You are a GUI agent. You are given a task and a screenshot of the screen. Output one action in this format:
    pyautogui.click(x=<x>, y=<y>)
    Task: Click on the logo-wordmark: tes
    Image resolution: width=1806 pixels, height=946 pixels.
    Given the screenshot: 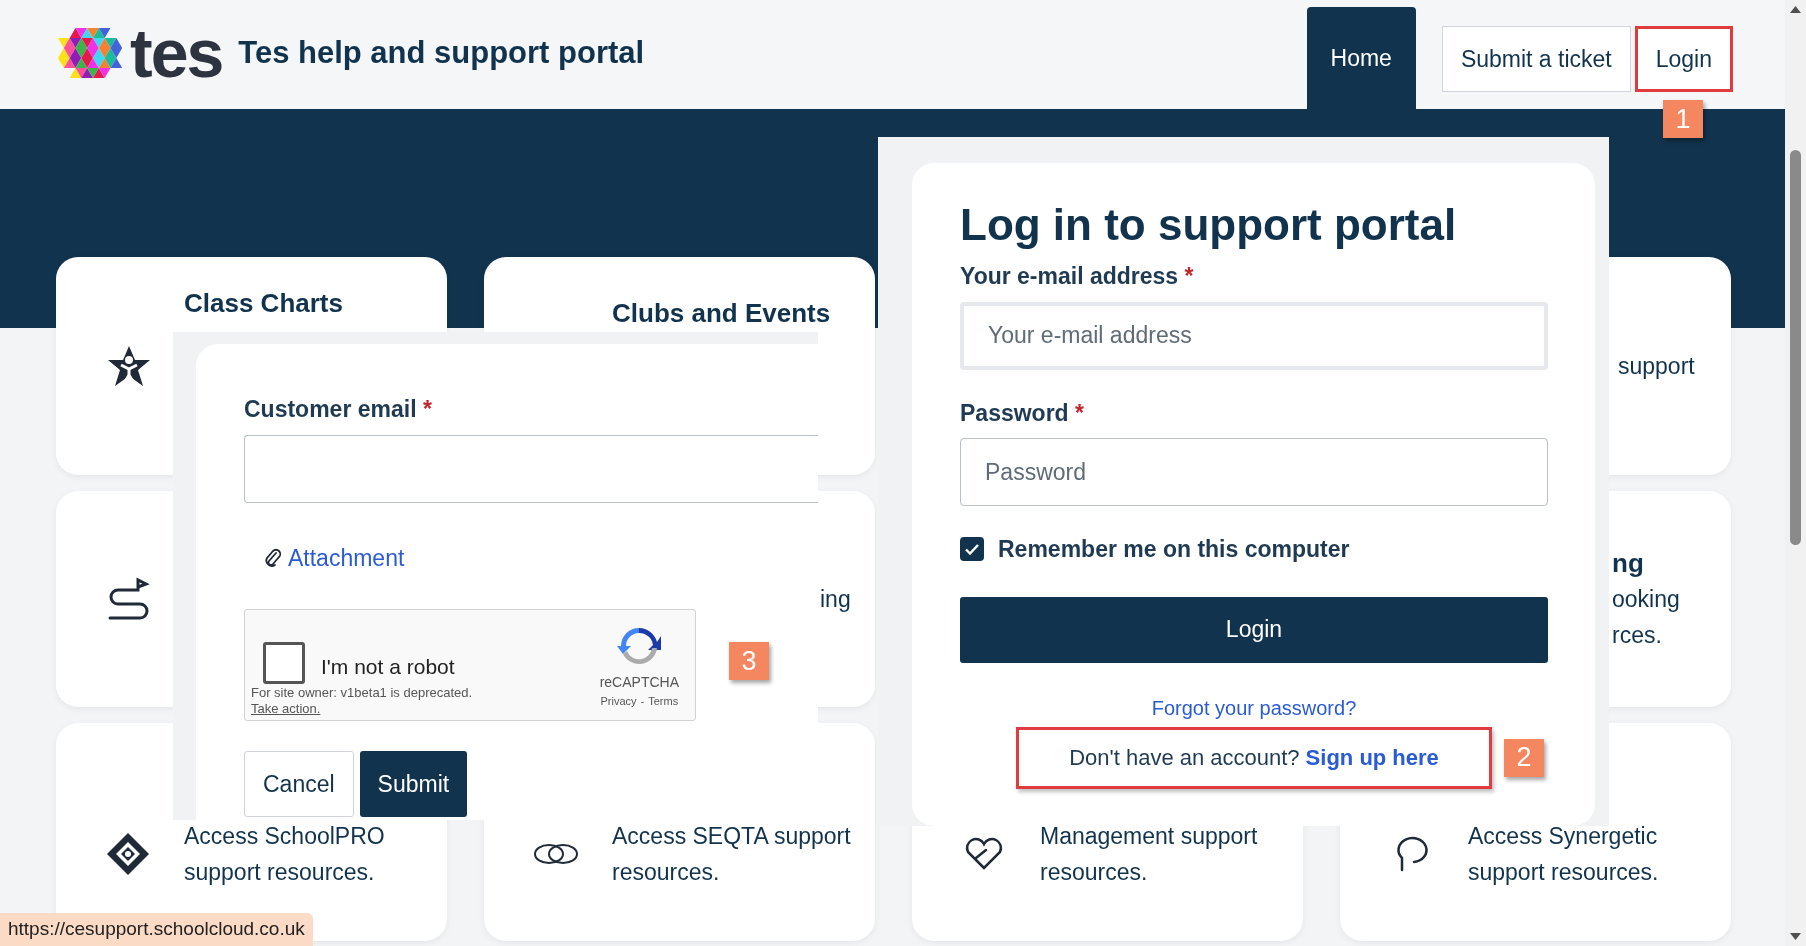 What is the action you would take?
    pyautogui.click(x=176, y=53)
    